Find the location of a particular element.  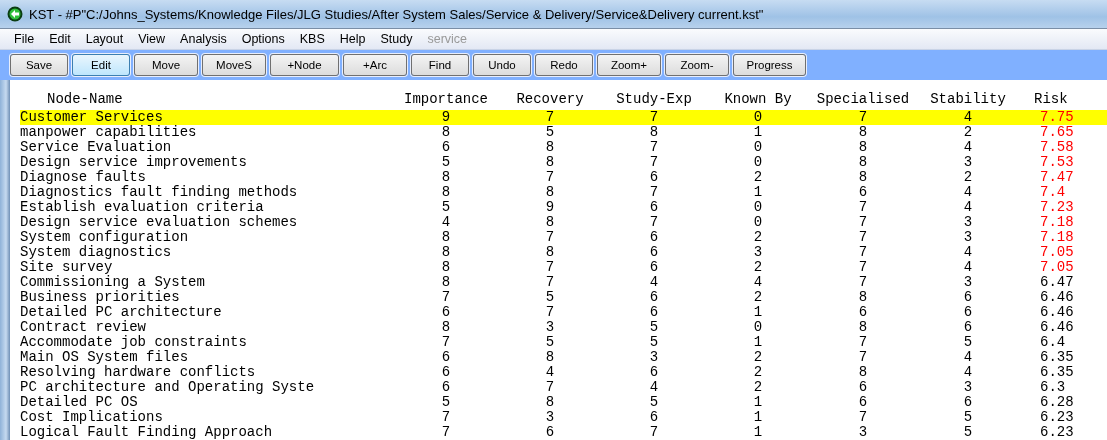

table-row: Resolving hardware conflicts 6 4 6 2 8 4 6.35 is located at coordinates (563, 372).